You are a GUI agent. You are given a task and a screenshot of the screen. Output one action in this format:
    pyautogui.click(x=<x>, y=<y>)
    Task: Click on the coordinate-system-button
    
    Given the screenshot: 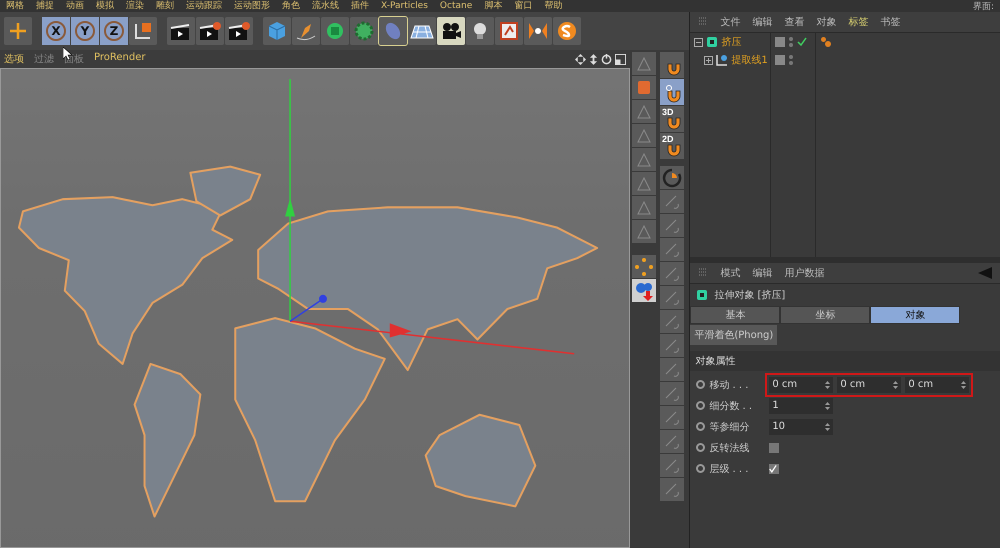 What is the action you would take?
    pyautogui.click(x=143, y=31)
    